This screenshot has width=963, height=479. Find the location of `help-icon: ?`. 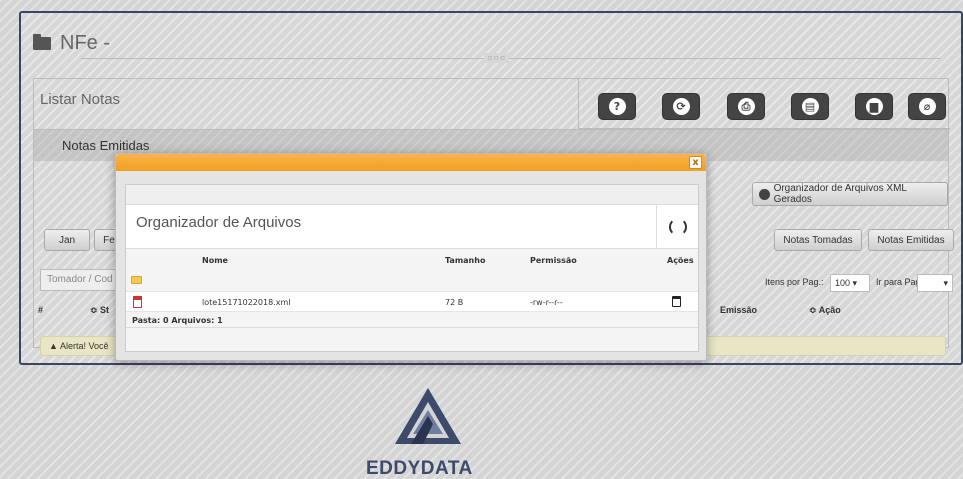

help-icon: ? is located at coordinates (617, 106).